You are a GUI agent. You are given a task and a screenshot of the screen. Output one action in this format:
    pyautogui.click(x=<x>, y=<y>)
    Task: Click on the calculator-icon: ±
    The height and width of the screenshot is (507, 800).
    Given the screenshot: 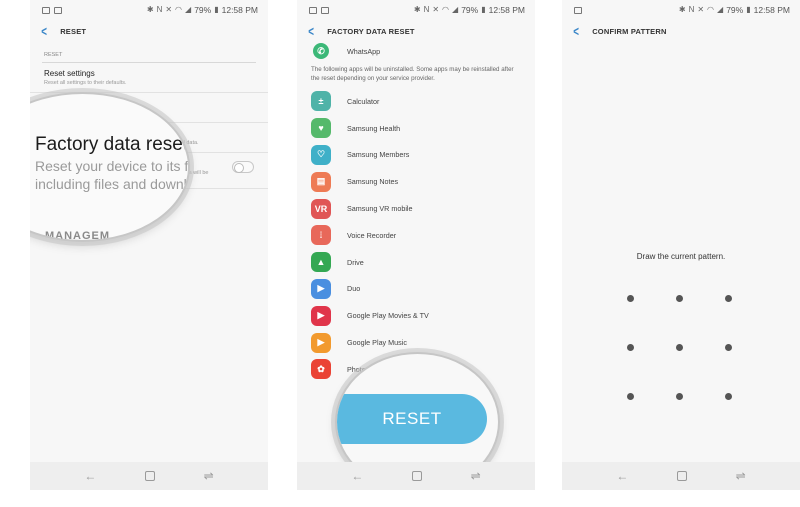 What is the action you would take?
    pyautogui.click(x=321, y=101)
    